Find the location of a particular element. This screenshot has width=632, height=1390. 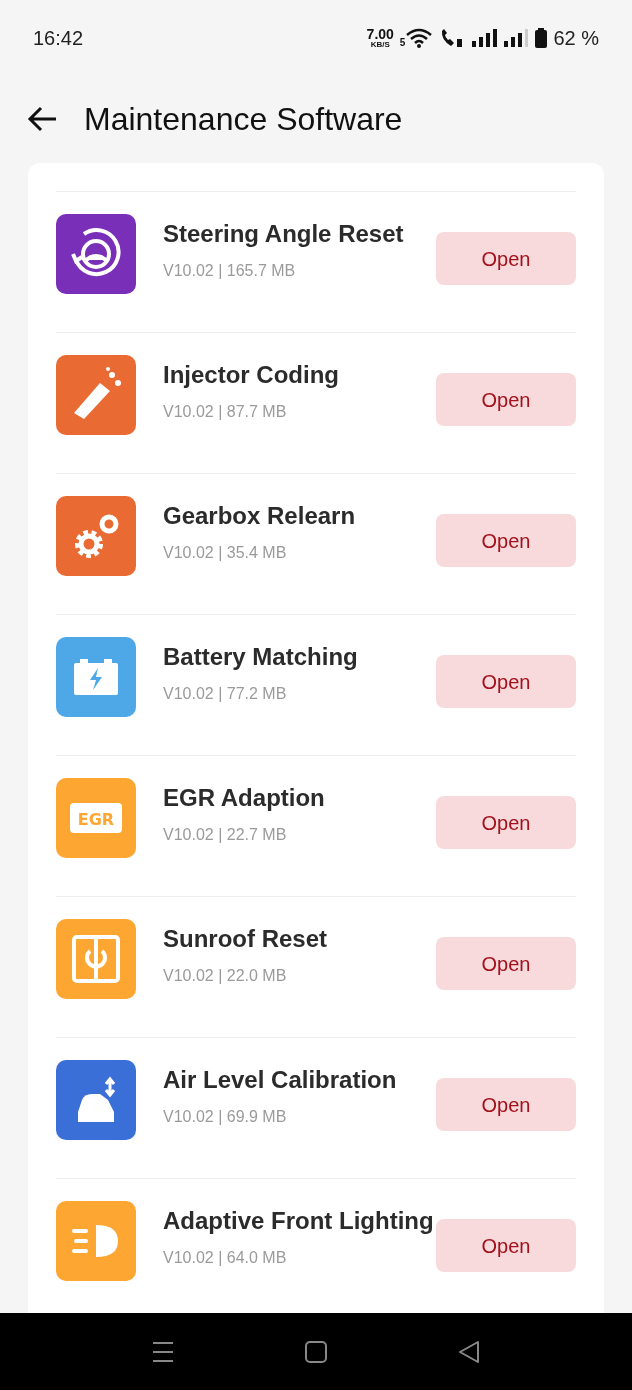

network-type: 5 is located at coordinates (402, 42).